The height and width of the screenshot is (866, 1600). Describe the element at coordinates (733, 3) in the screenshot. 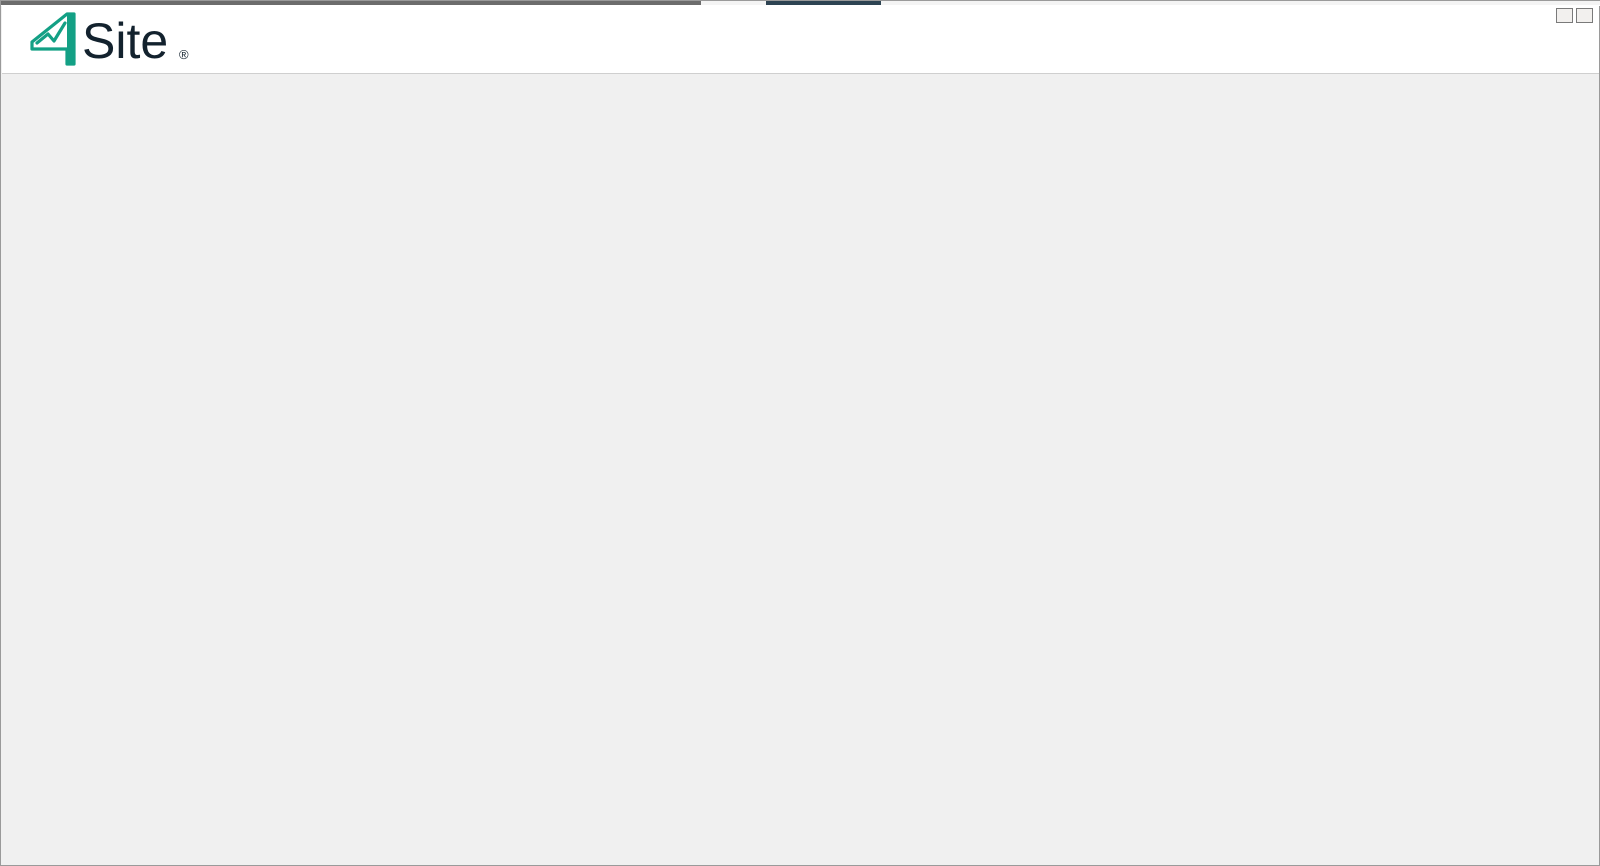

I see `title-strip-segment-gap` at that location.